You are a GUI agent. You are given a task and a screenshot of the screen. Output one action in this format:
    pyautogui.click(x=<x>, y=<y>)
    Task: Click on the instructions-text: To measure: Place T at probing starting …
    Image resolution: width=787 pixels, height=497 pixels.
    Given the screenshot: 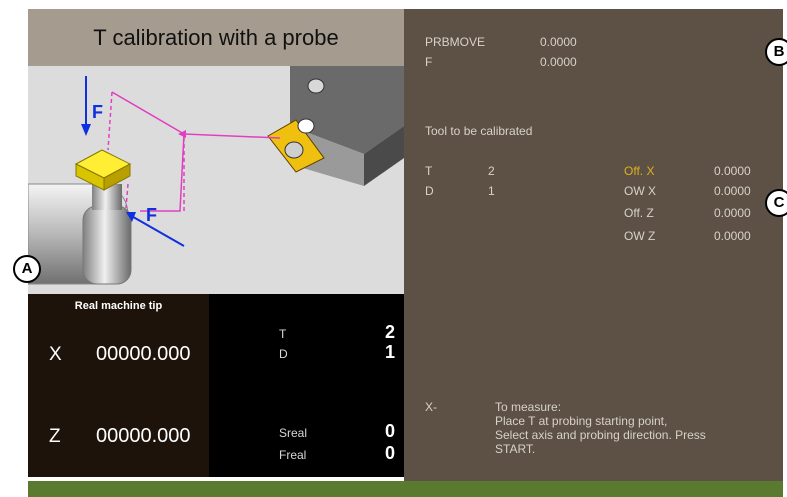 What is the action you would take?
    pyautogui.click(x=600, y=428)
    